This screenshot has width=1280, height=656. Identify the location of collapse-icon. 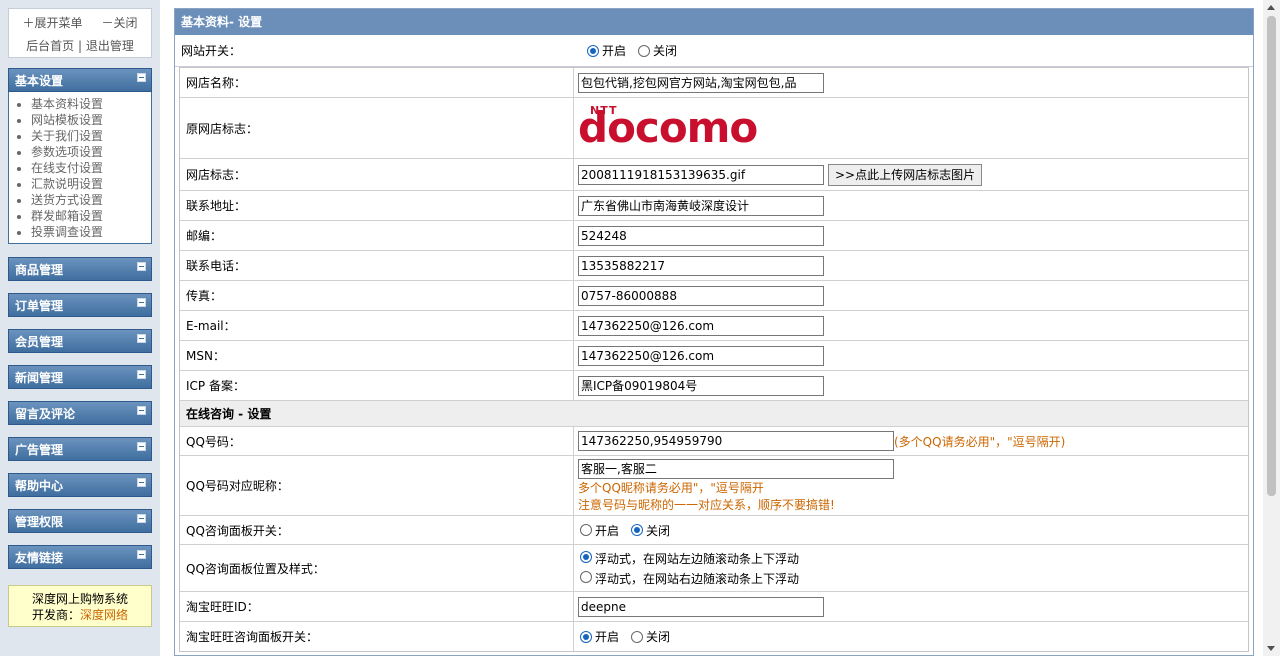
(141, 77).